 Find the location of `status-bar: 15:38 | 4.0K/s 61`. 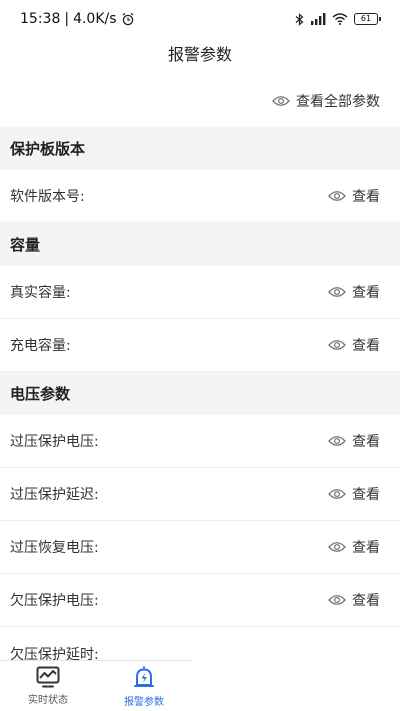

status-bar: 15:38 | 4.0K/s 61 is located at coordinates (200, 19).